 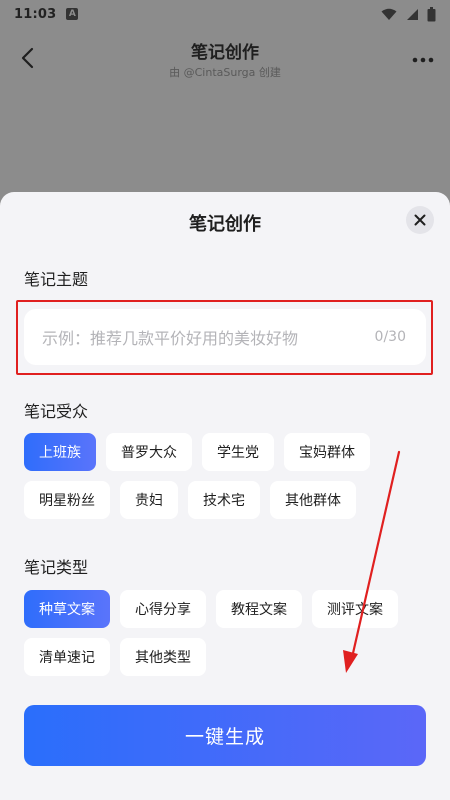 I want to click on close-button, so click(x=420, y=220).